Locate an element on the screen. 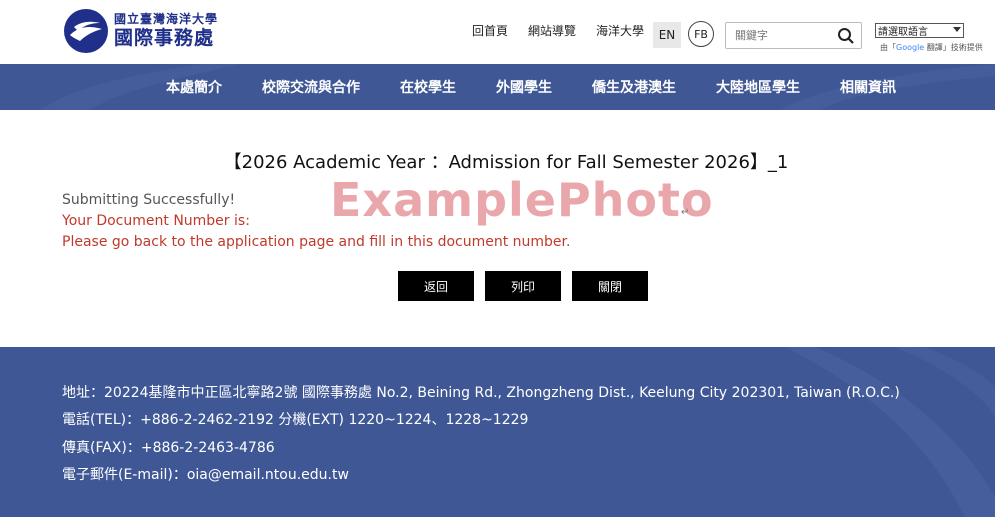  search-input is located at coordinates (780, 35).